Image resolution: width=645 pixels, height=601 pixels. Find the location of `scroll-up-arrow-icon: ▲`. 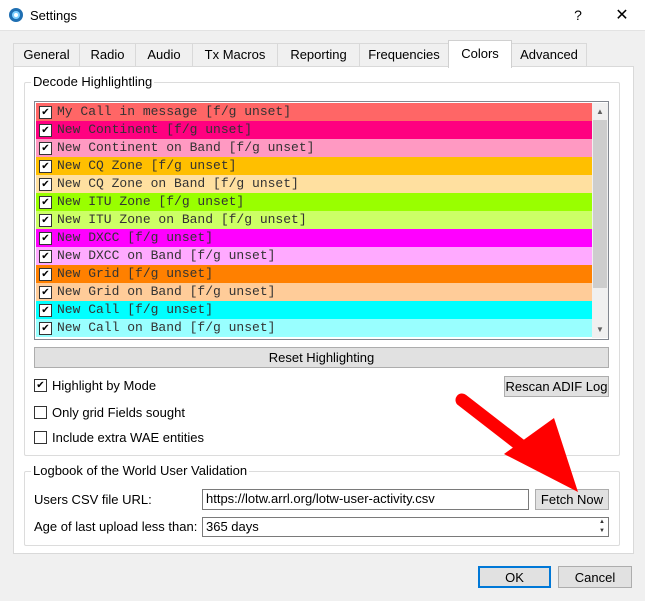

scroll-up-arrow-icon: ▲ is located at coordinates (600, 111).